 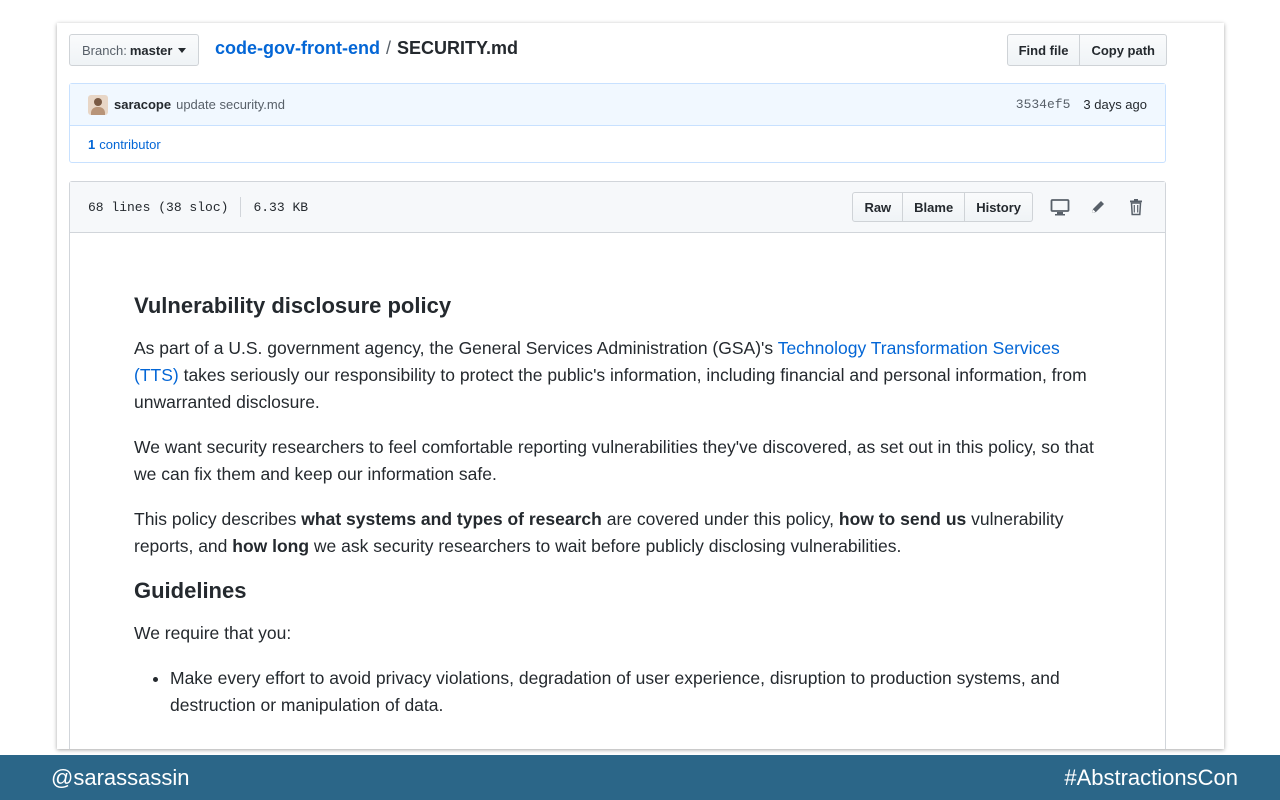 I want to click on file-actions: Raw Blame History, so click(x=999, y=207).